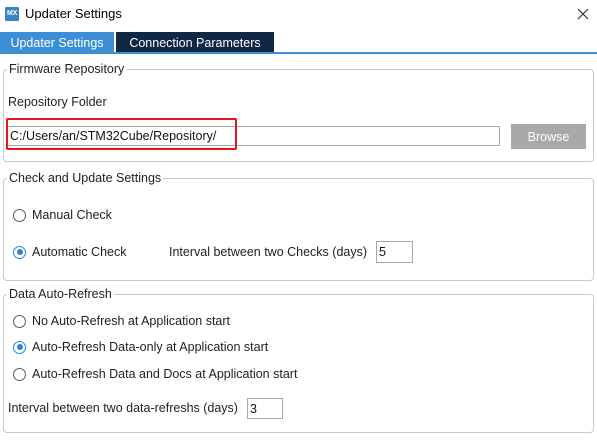 This screenshot has width=597, height=445. Describe the element at coordinates (57, 102) in the screenshot. I see `repository-folder-label: Repository Folder` at that location.